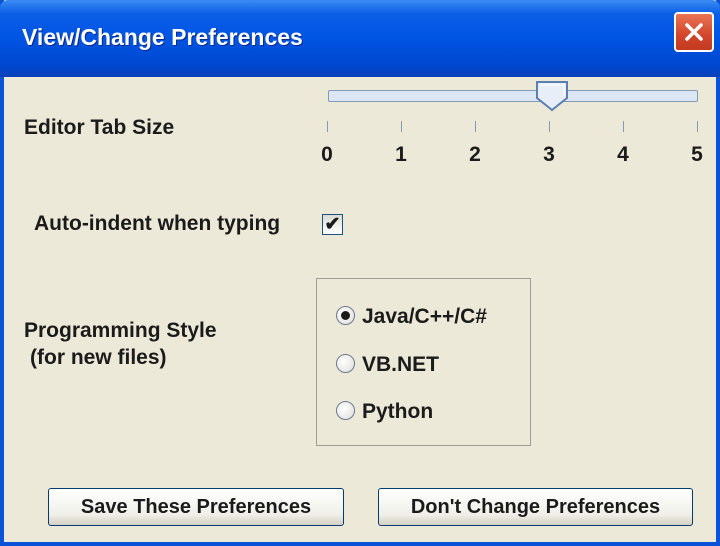 Image resolution: width=720 pixels, height=546 pixels. What do you see at coordinates (99, 127) in the screenshot?
I see `tab-size-label: Editor Tab Size` at bounding box center [99, 127].